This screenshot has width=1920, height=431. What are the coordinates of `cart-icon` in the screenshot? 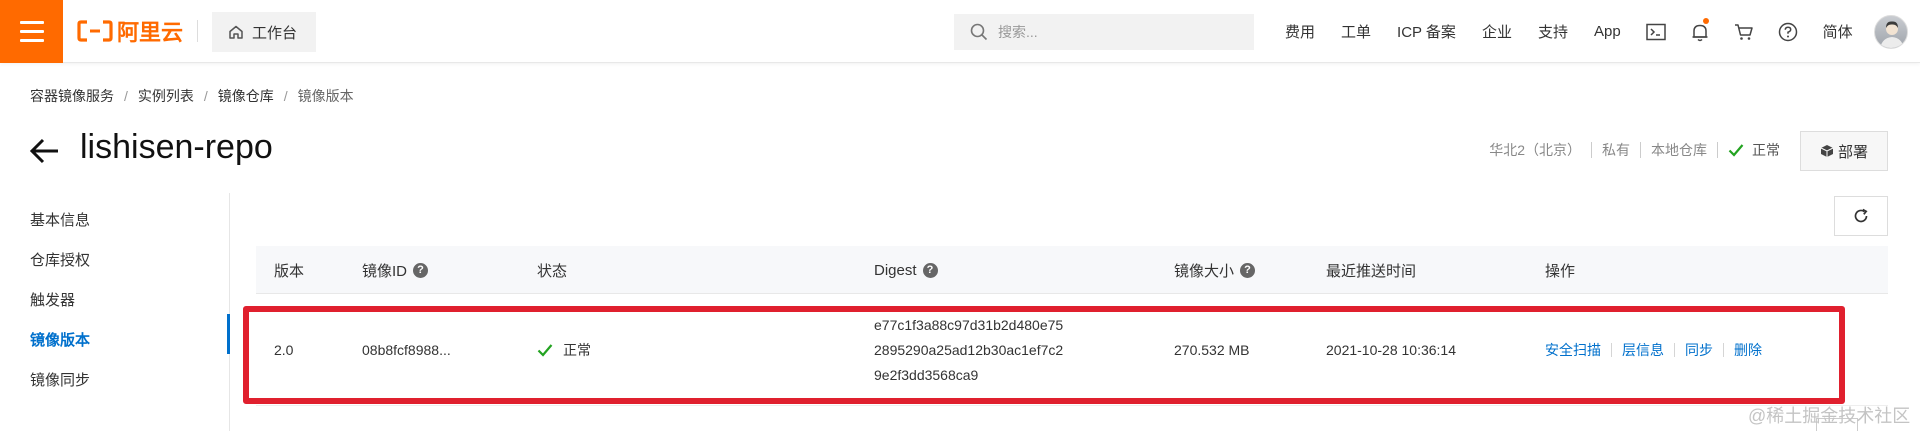 It's located at (1743, 31).